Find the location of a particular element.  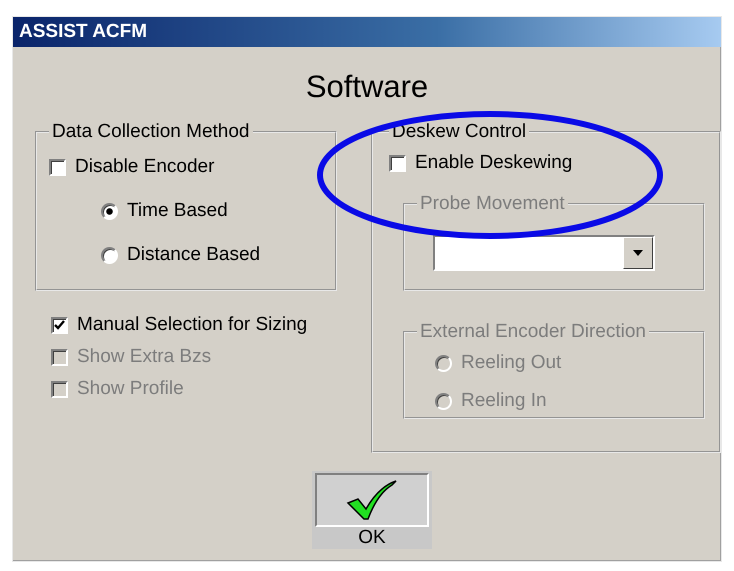

radio-label: Reeling Out is located at coordinates (511, 363).